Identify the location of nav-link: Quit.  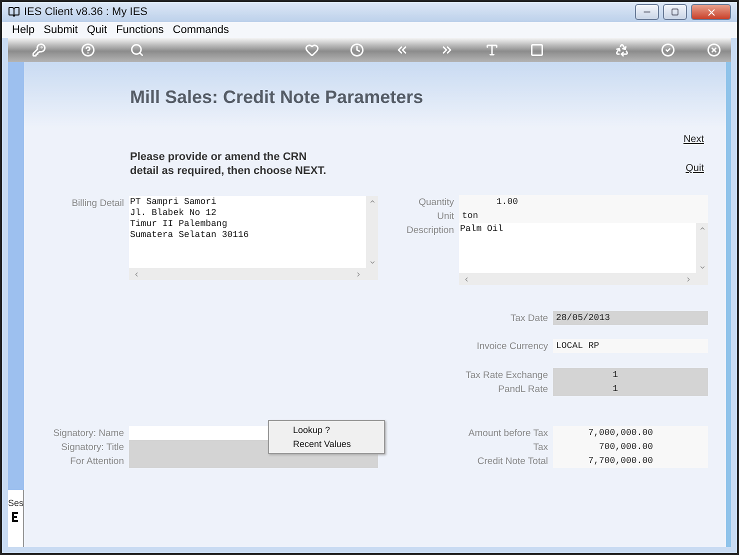
(695, 168).